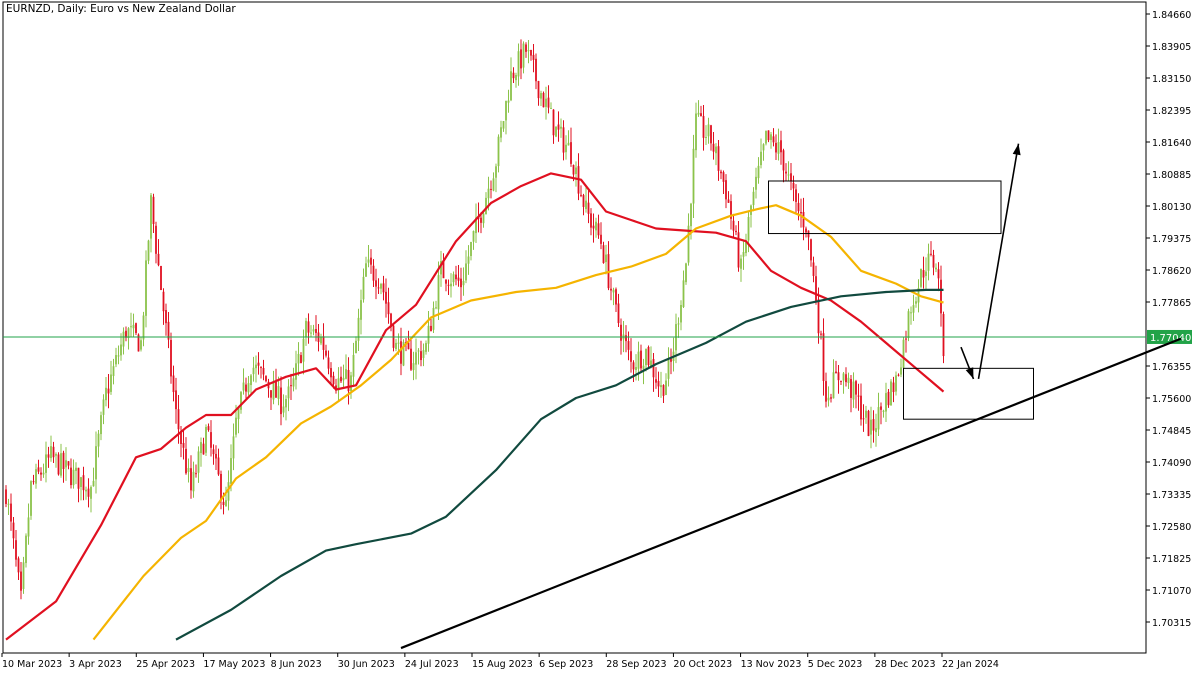  Describe the element at coordinates (1171, 143) in the screenshot. I see `y-tick-label: 1.81640` at that location.